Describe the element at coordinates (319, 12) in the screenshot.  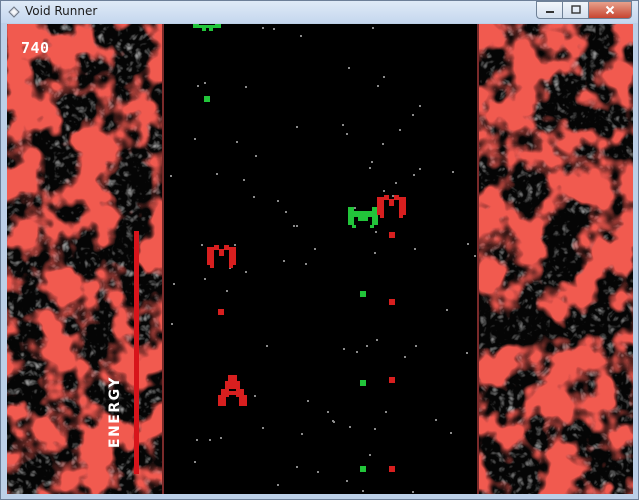
I see `title-bar: Void Runner` at that location.